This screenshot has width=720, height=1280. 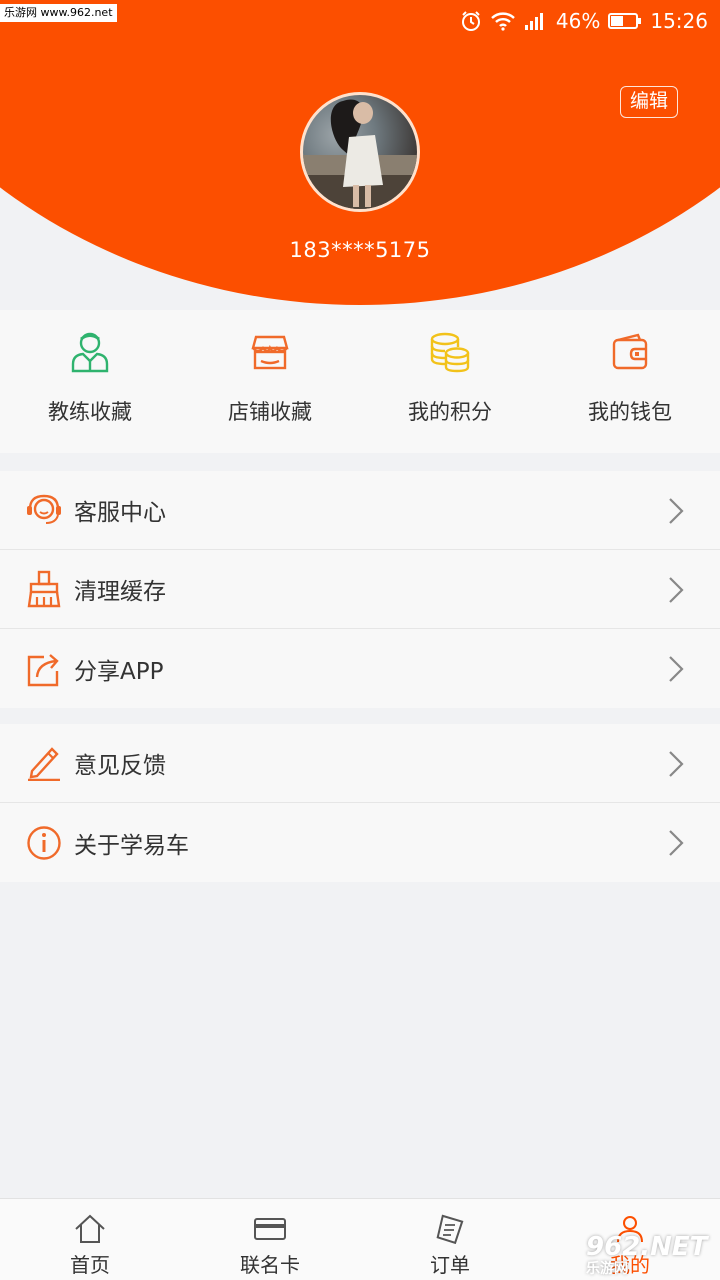 What do you see at coordinates (90, 381) in the screenshot?
I see `quick-coach-favorites: 教练收藏` at bounding box center [90, 381].